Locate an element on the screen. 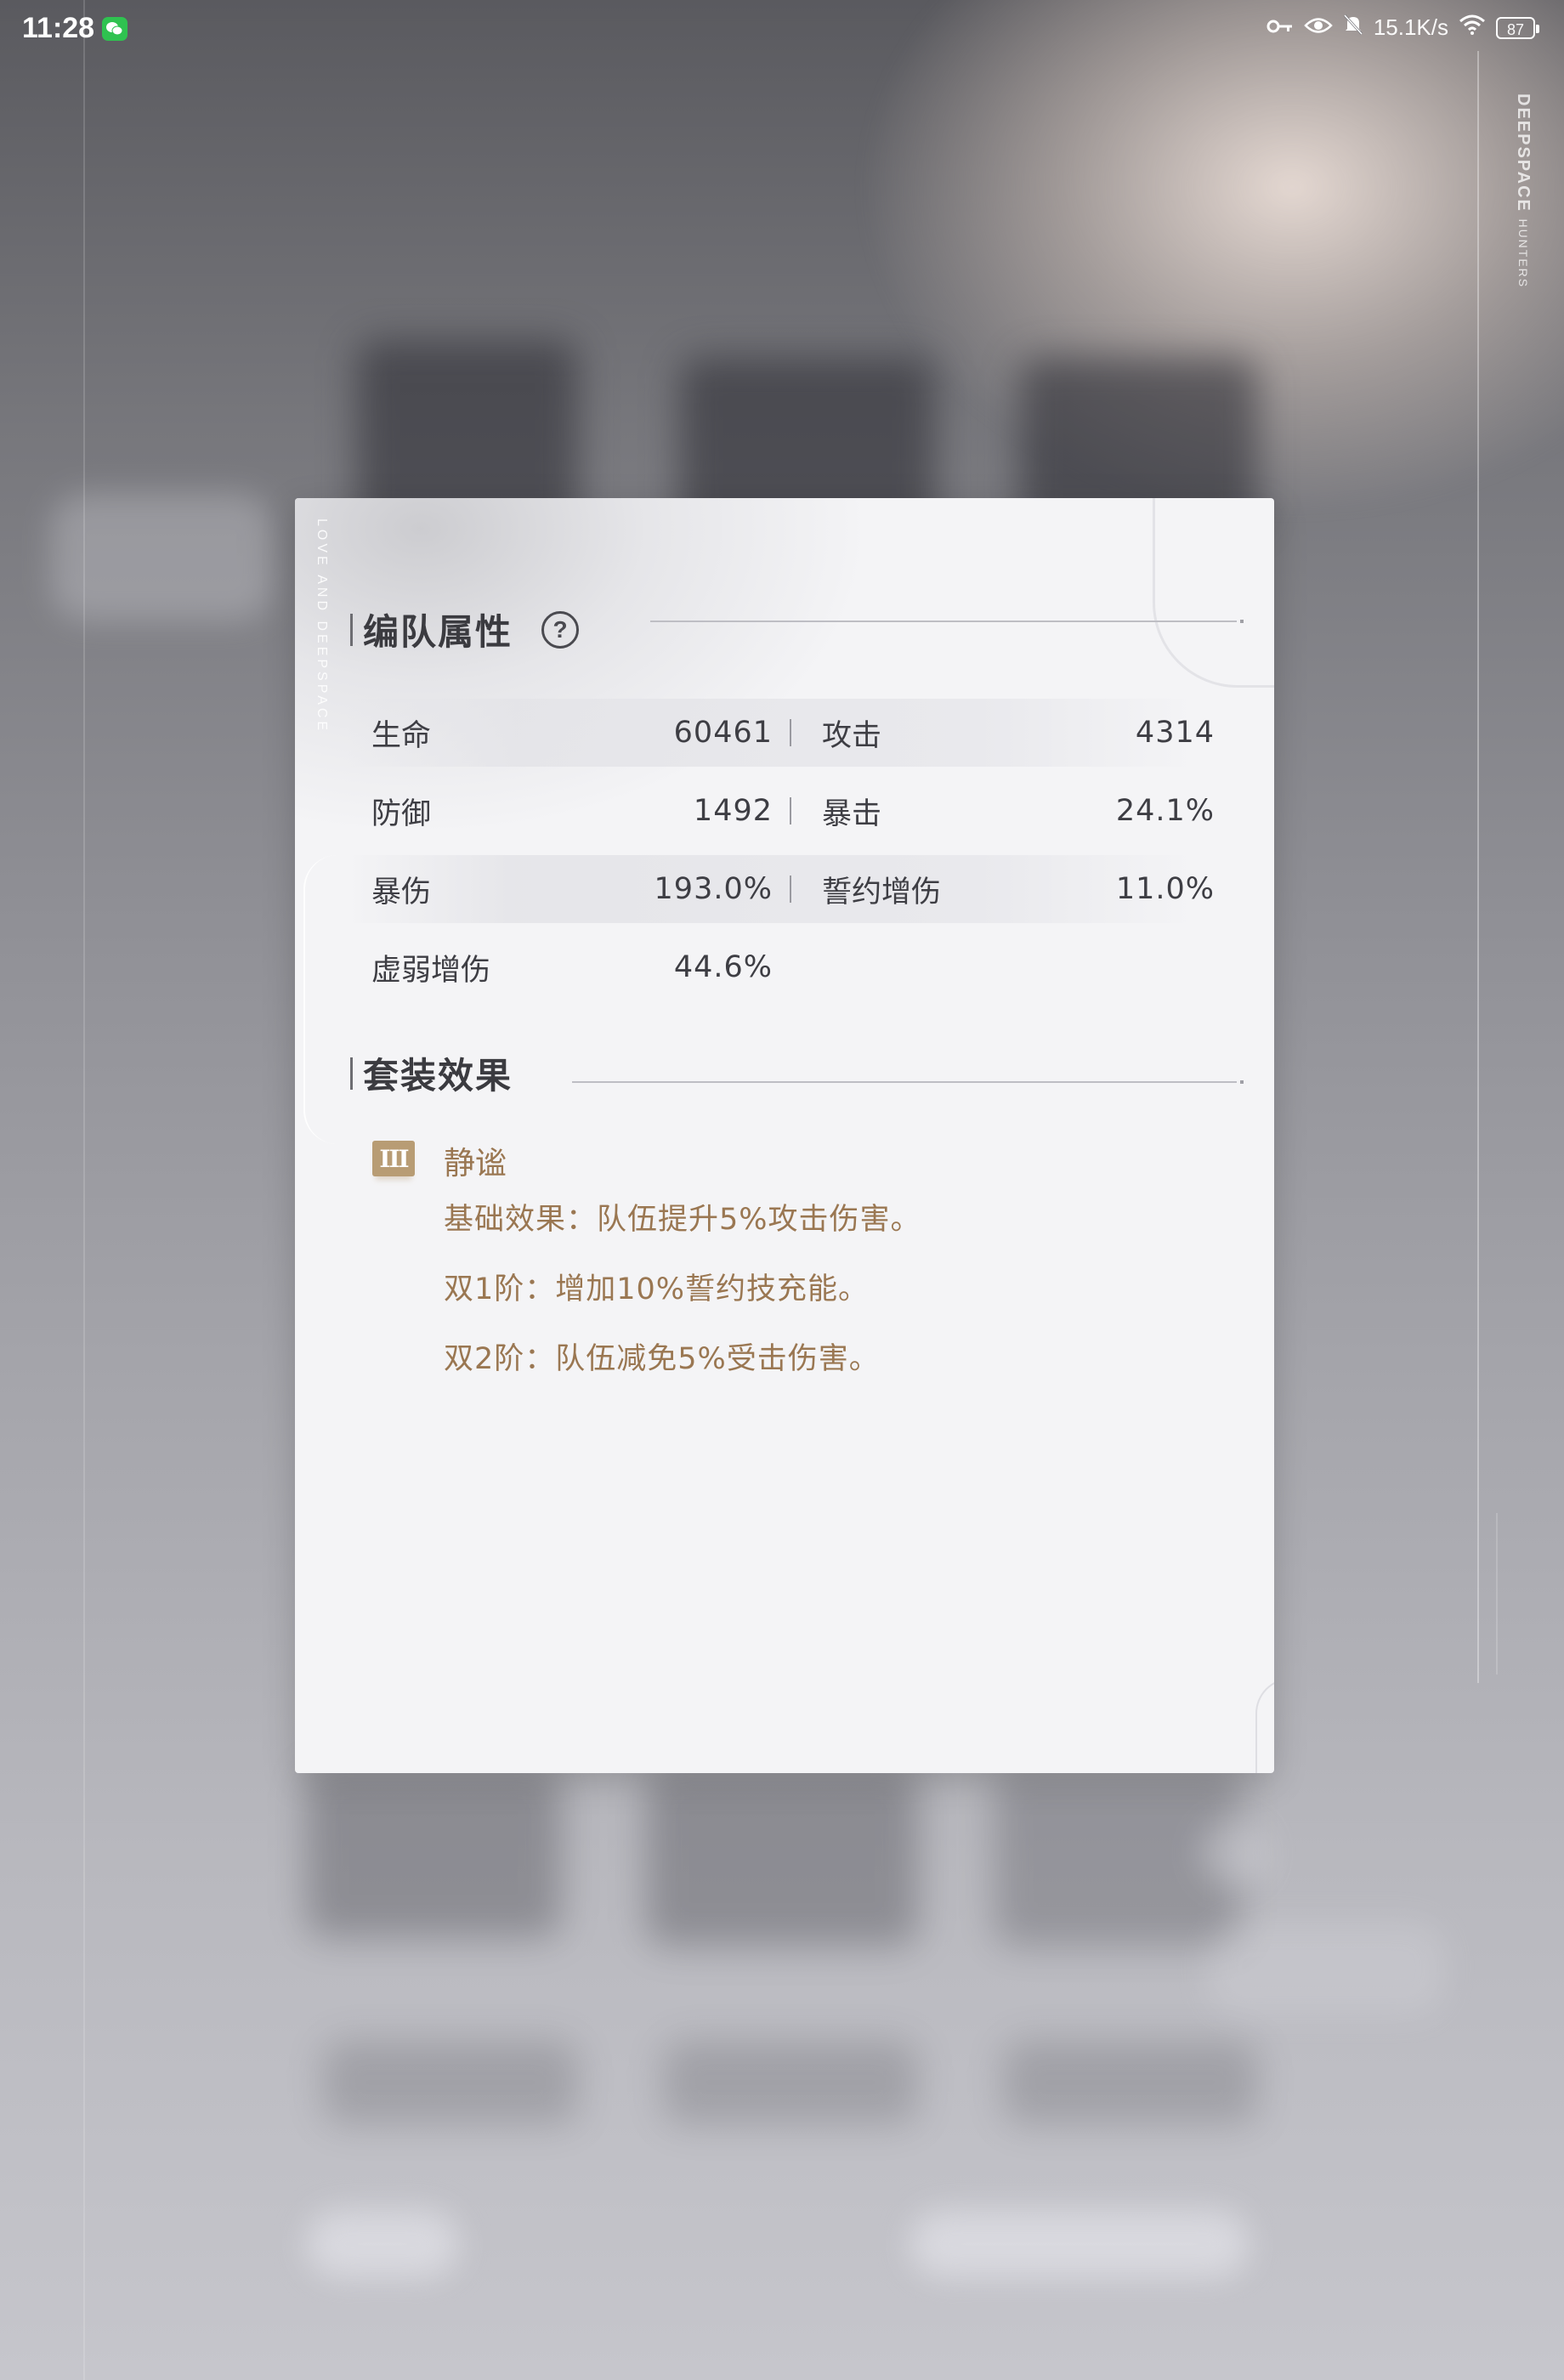  background-add-button is located at coordinates (1232, 1853).